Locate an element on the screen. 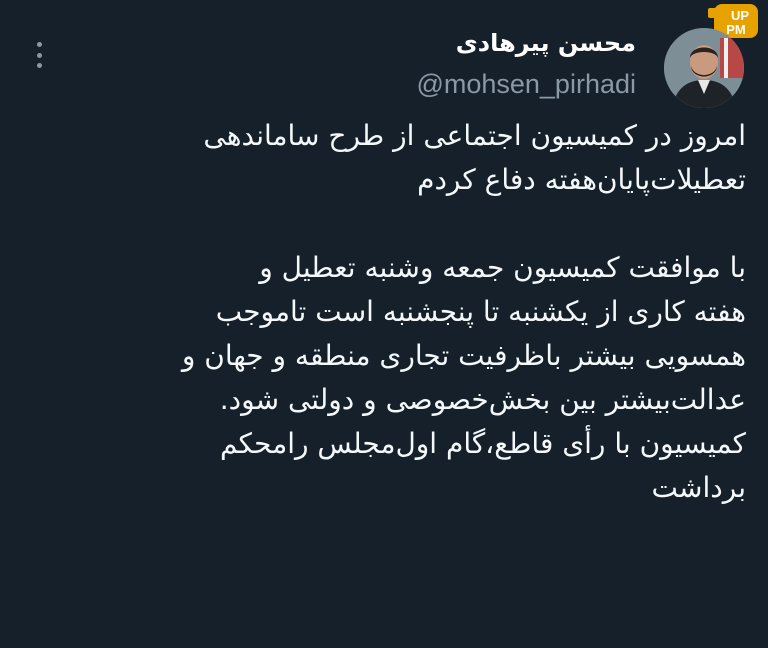 The image size is (768, 648). tweet-line: تعطیلات‌پایان‌هفته دفاع کردم is located at coordinates (581, 179).